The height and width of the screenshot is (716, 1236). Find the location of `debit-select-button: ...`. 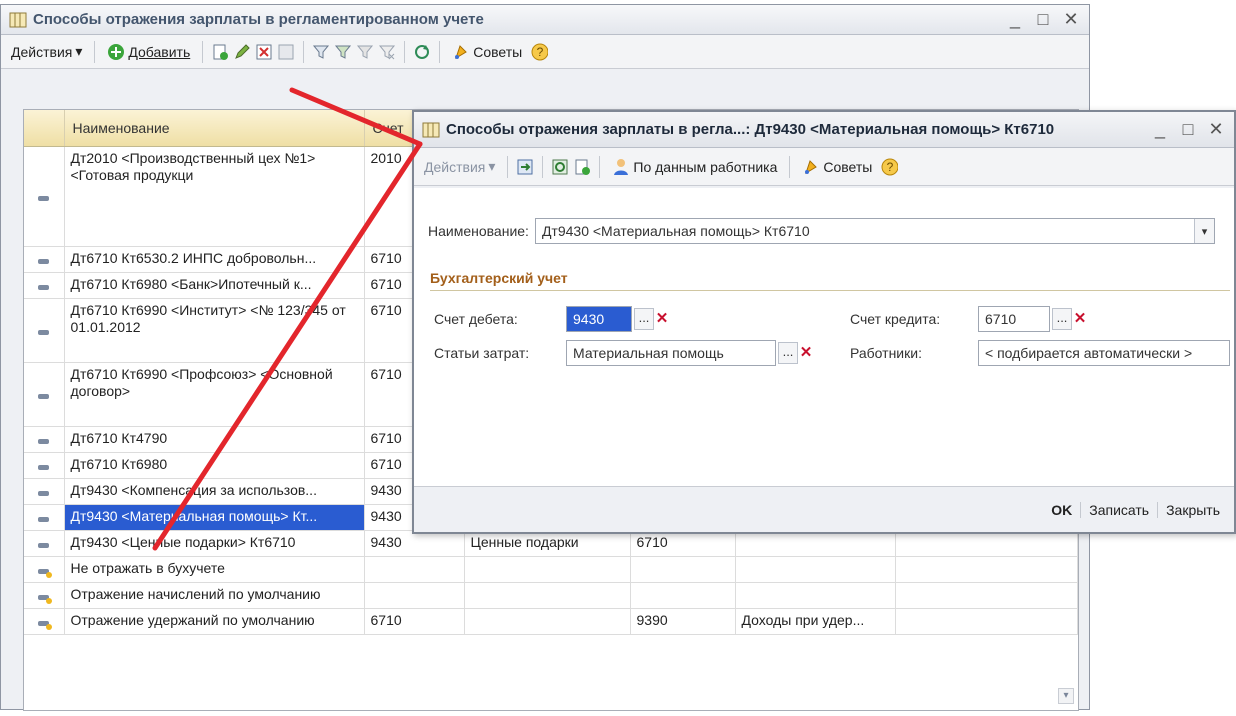

debit-select-button: ... is located at coordinates (644, 319).